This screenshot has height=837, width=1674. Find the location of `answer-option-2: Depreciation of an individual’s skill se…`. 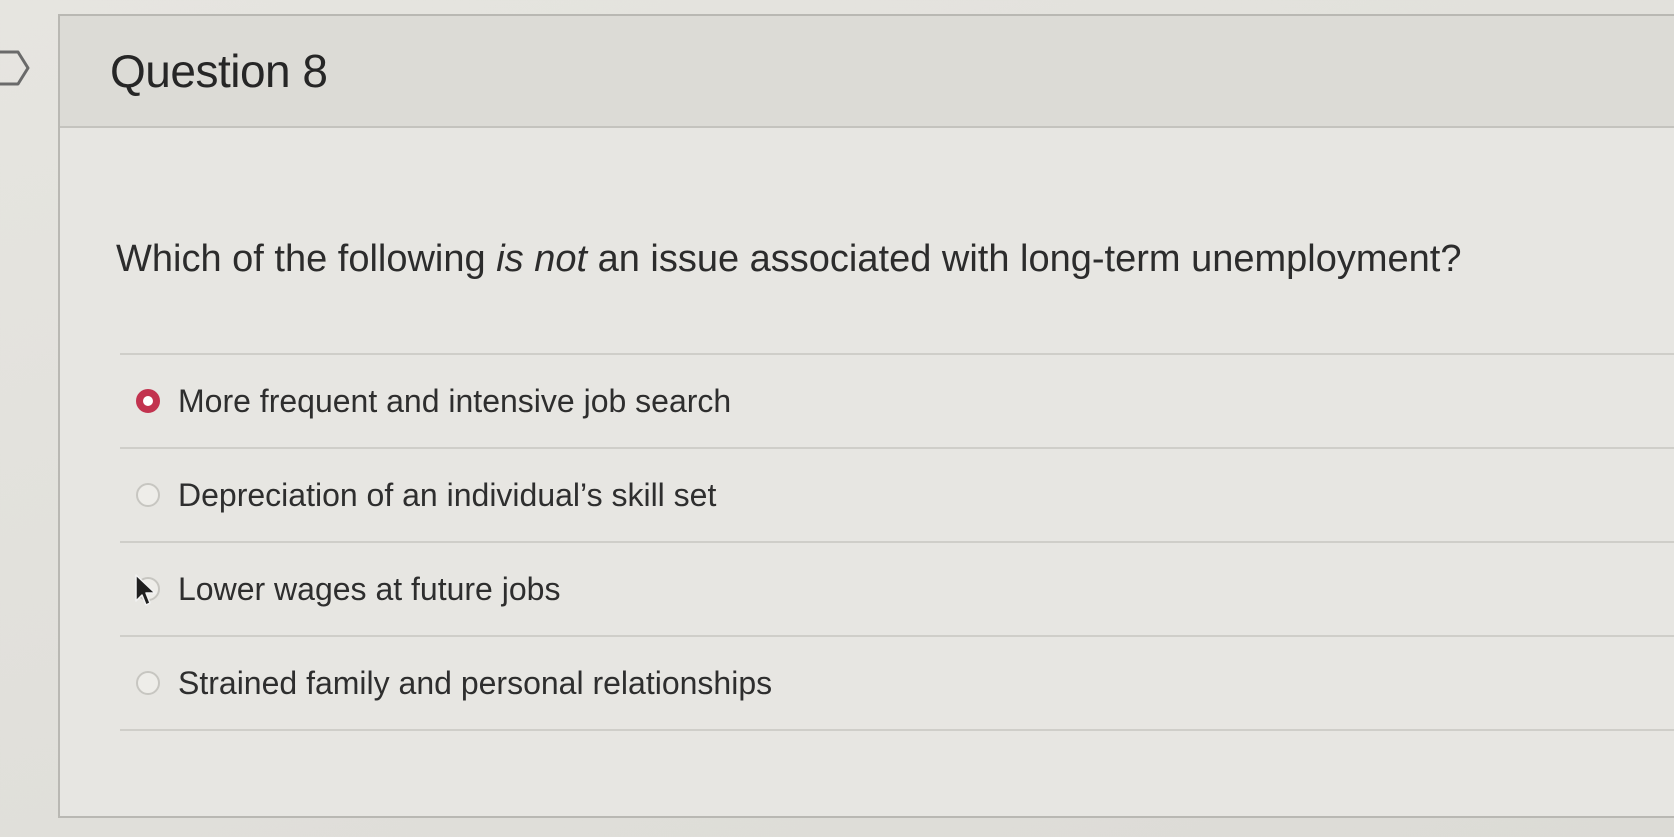

answer-option-2: Depreciation of an individual’s skill se… is located at coordinates (897, 496).